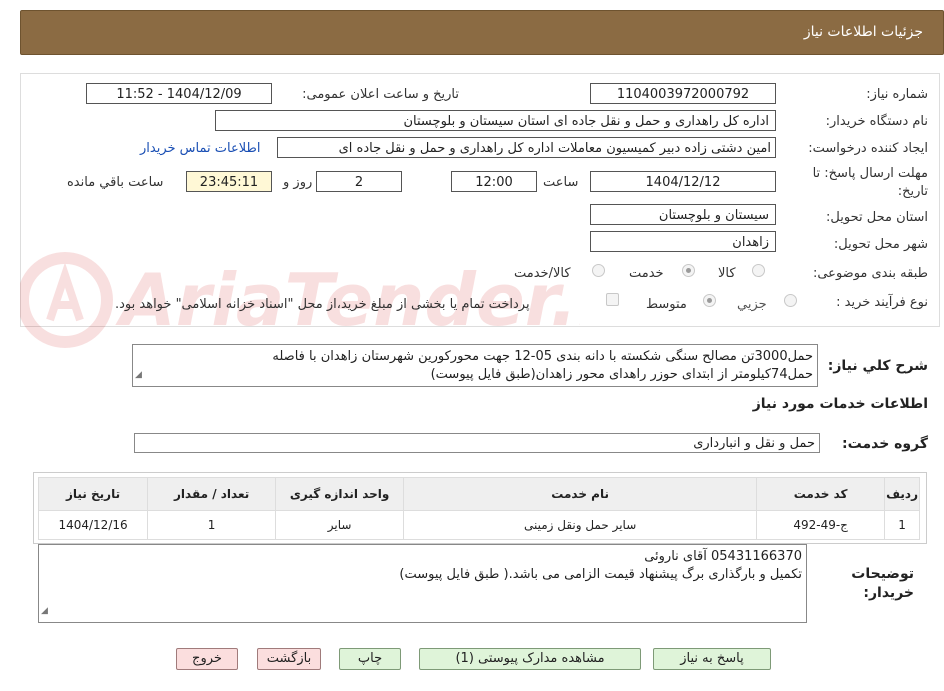 The width and height of the screenshot is (944, 691). I want to click on back-button: بازگشت, so click(289, 659).